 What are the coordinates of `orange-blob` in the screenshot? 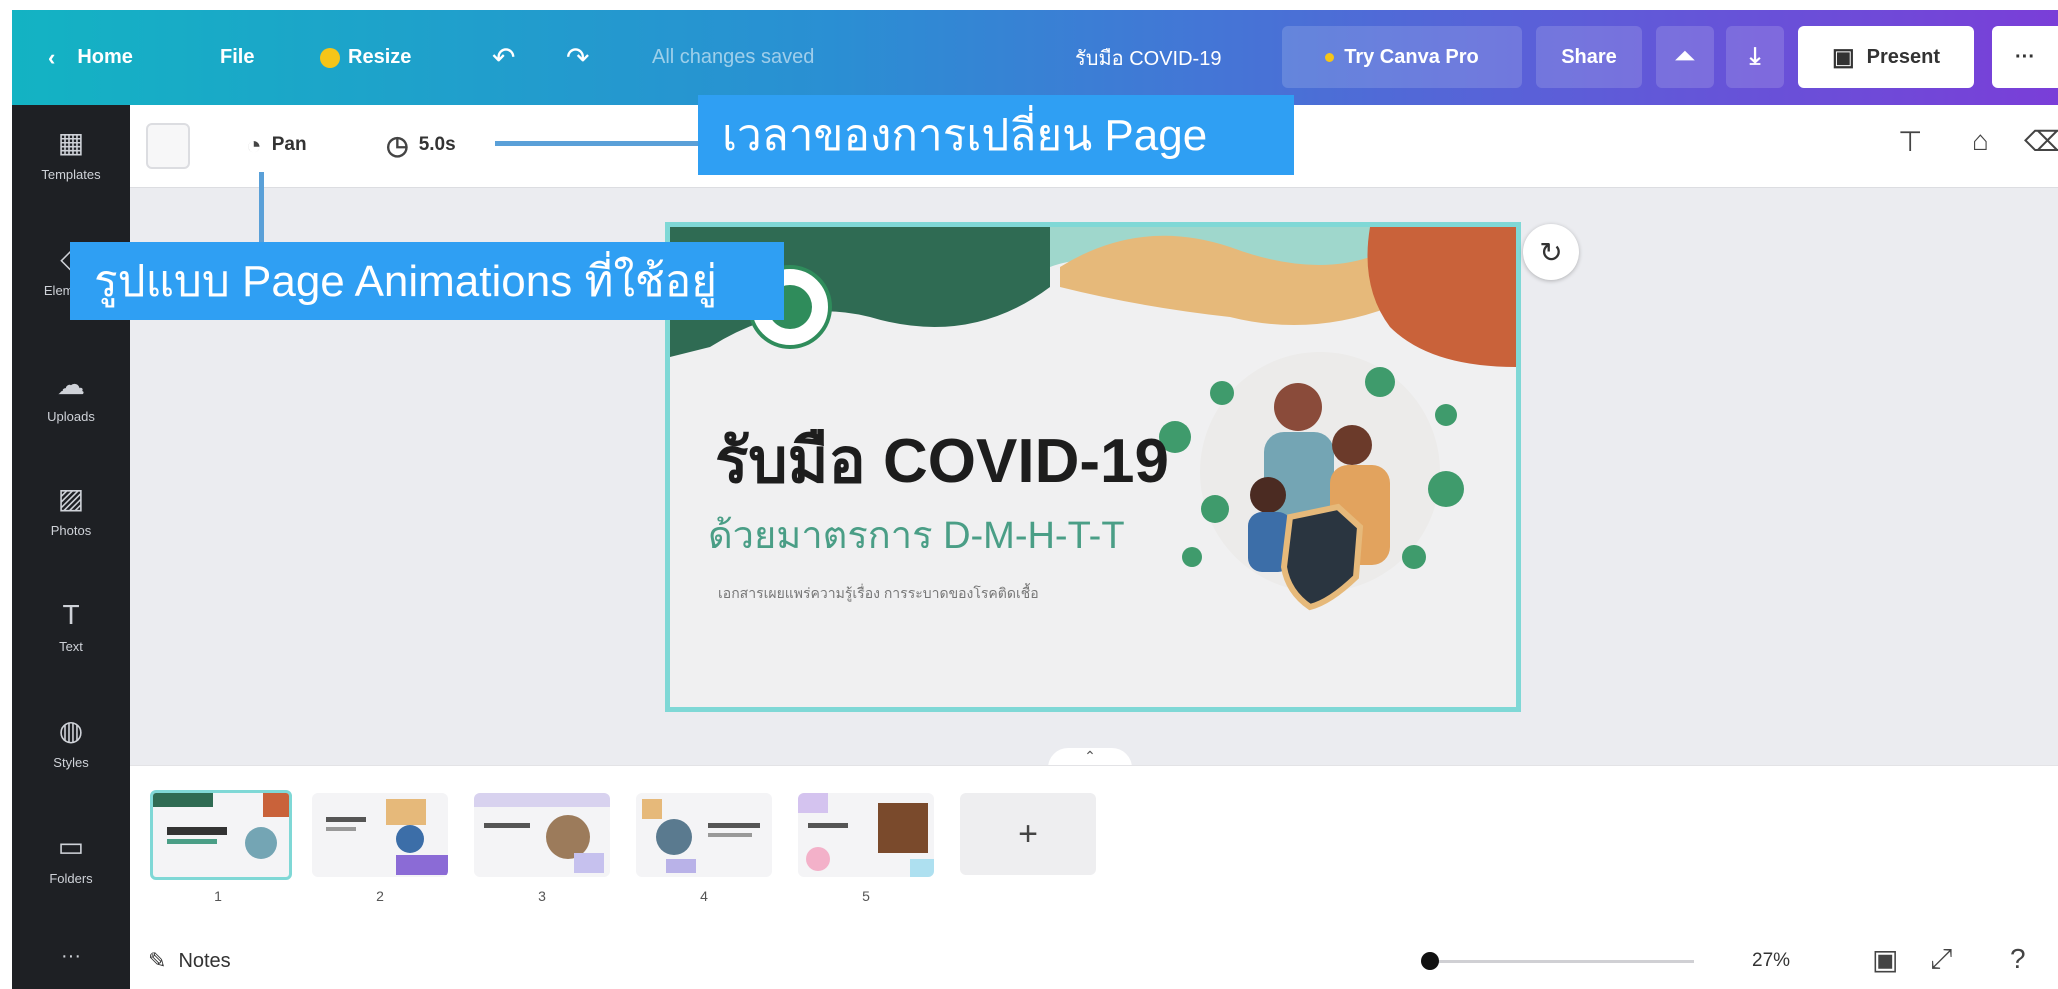 It's located at (1441, 297).